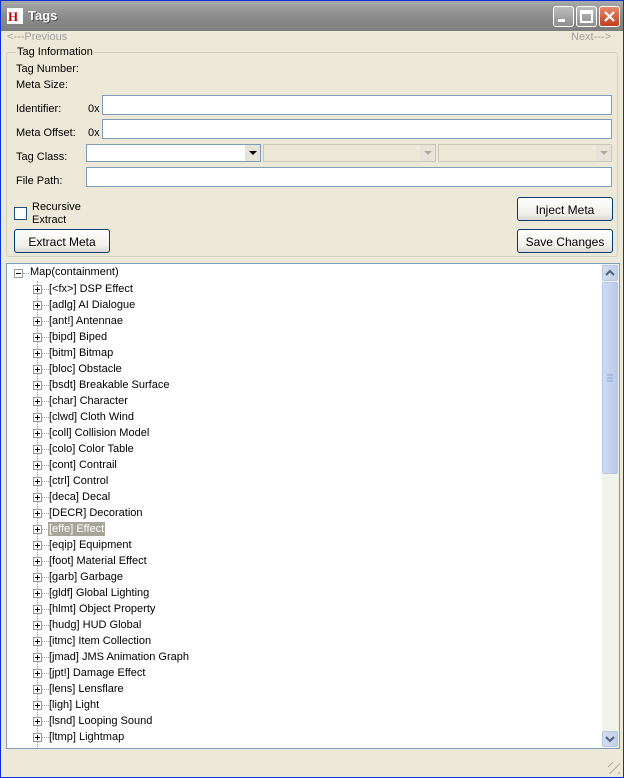 The width and height of the screenshot is (624, 778). What do you see at coordinates (302, 529) in the screenshot?
I see `tree-item: [effe] Effect` at bounding box center [302, 529].